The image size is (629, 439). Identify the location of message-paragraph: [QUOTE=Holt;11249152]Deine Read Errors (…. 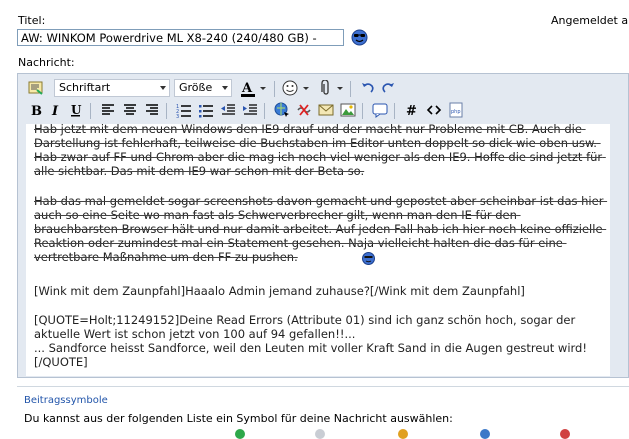
(310, 341).